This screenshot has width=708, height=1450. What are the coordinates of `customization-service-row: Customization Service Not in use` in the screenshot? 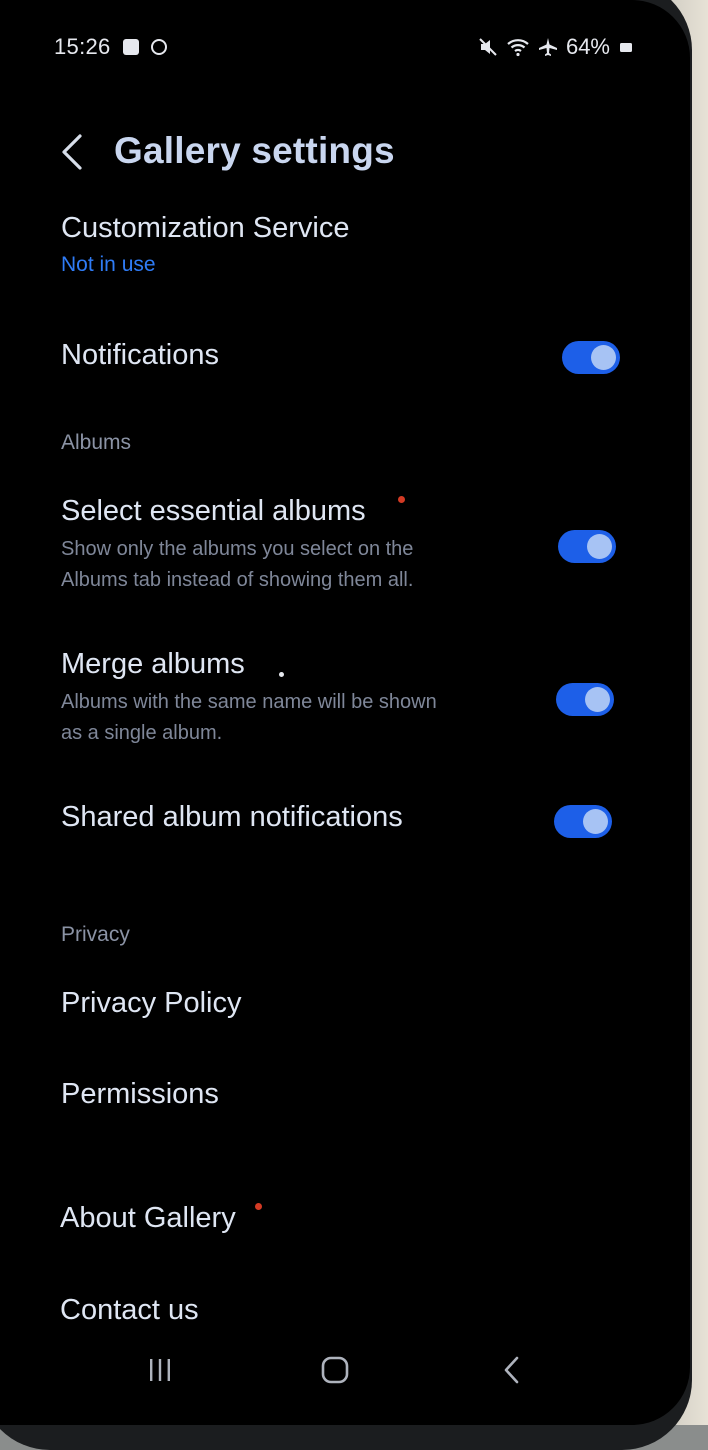 It's located at (346, 244).